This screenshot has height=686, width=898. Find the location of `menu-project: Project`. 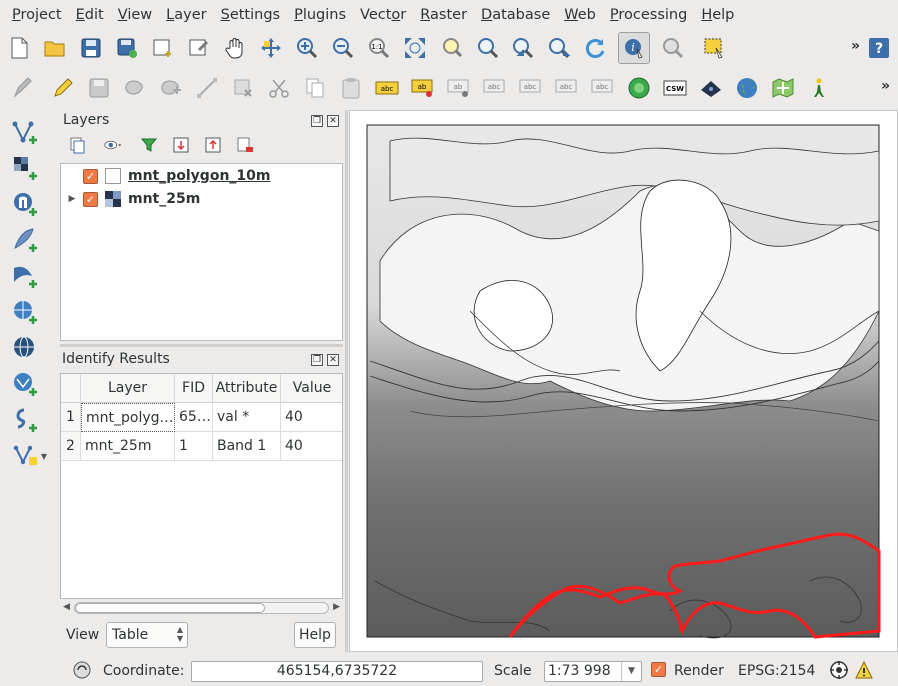

menu-project: Project is located at coordinates (37, 15).